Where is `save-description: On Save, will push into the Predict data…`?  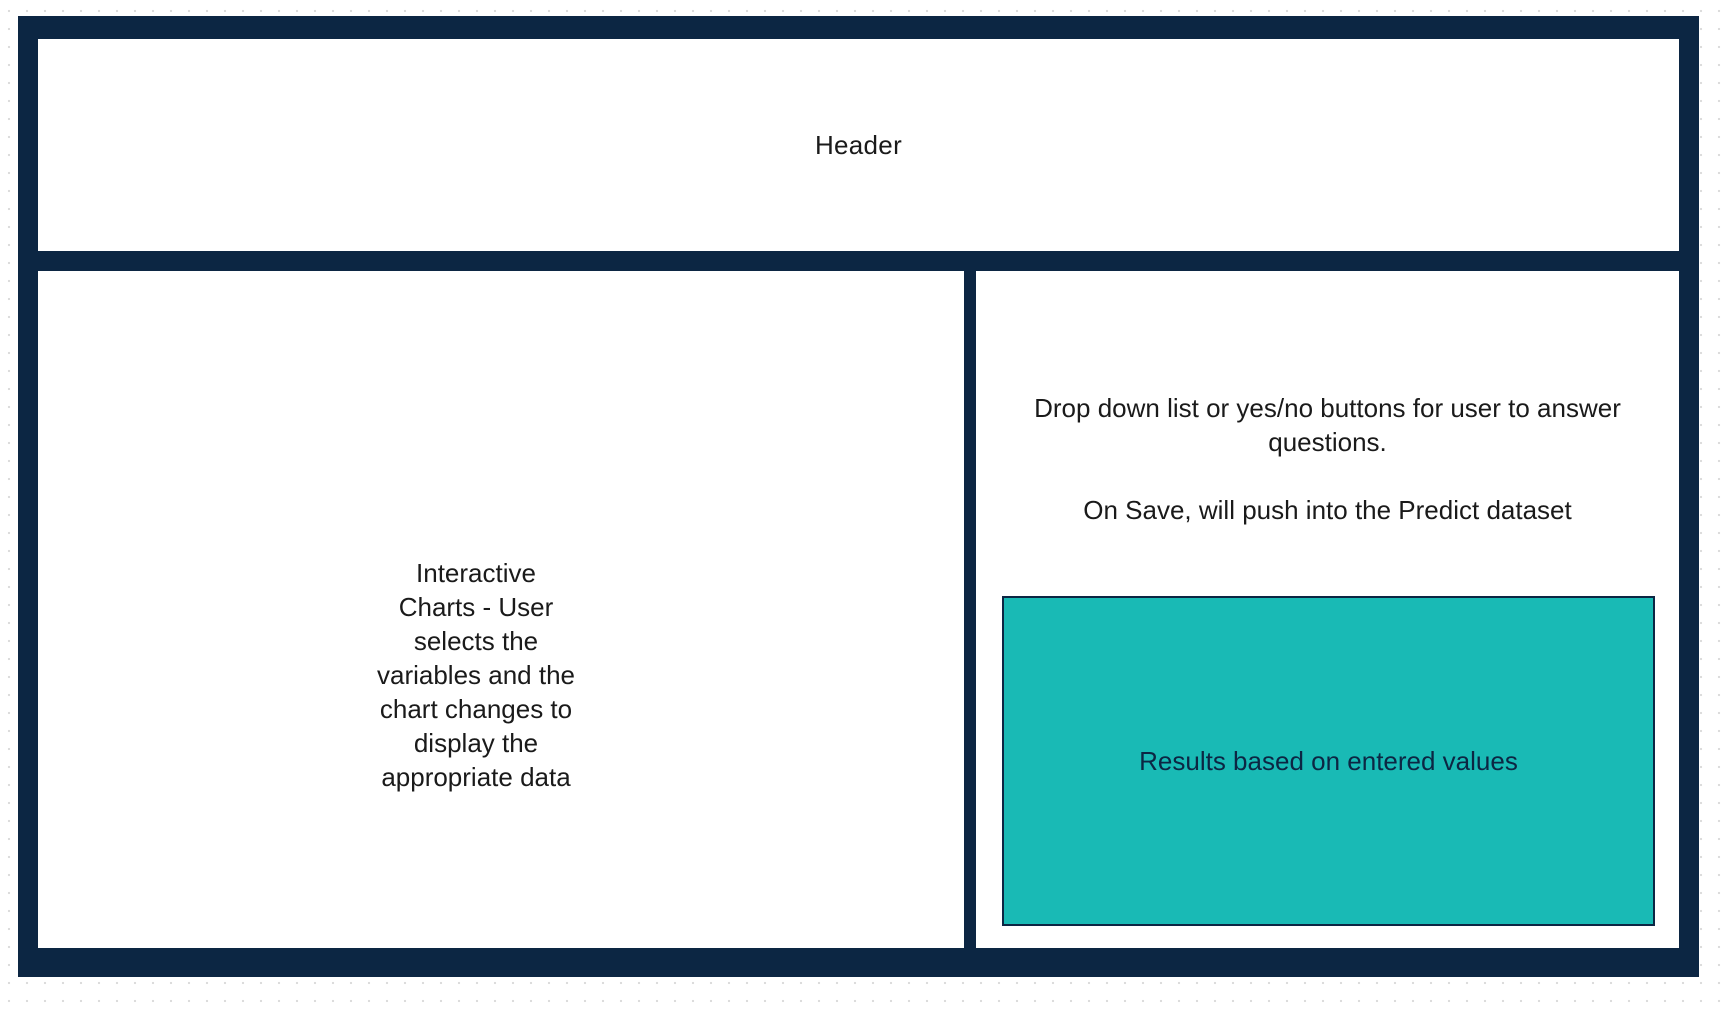 save-description: On Save, will push into the Predict data… is located at coordinates (1327, 510).